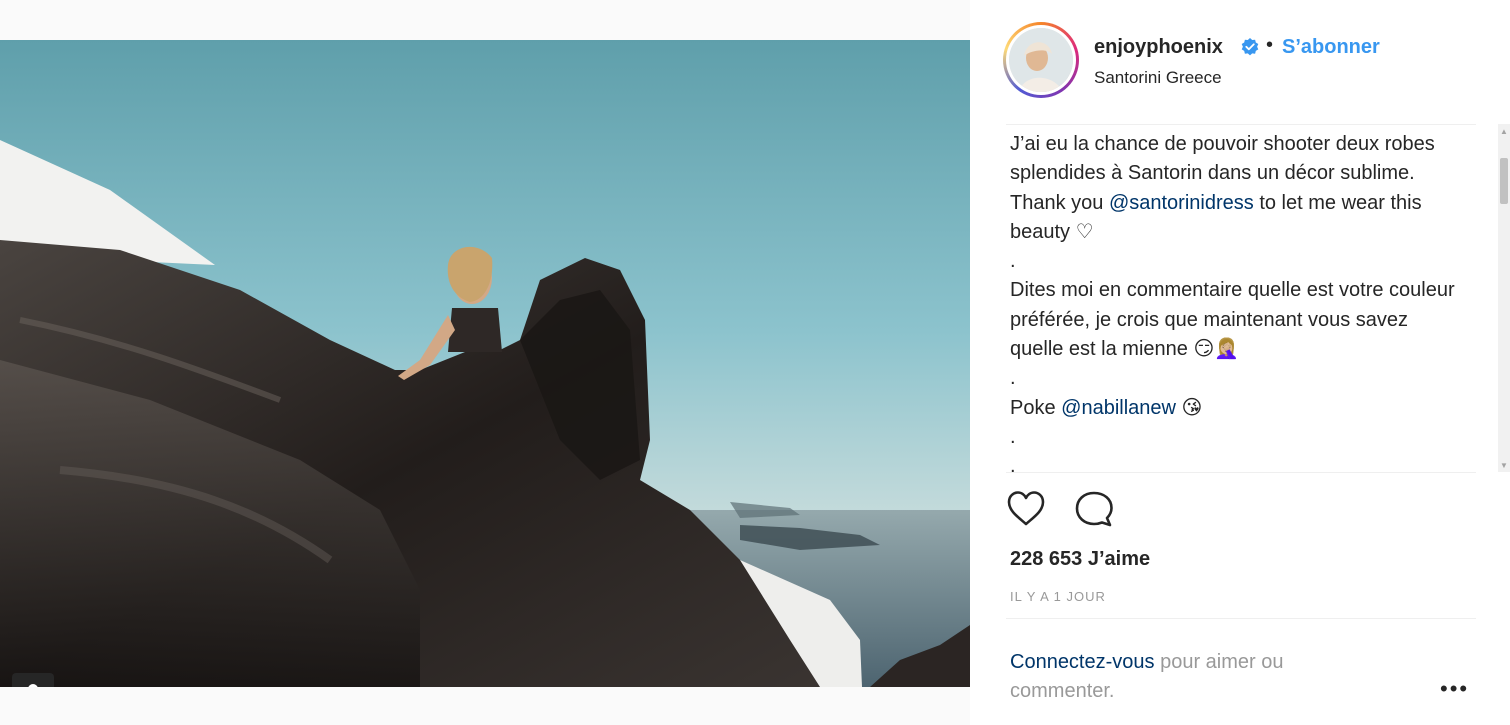  What do you see at coordinates (1026, 508) in the screenshot?
I see `heart-icon` at bounding box center [1026, 508].